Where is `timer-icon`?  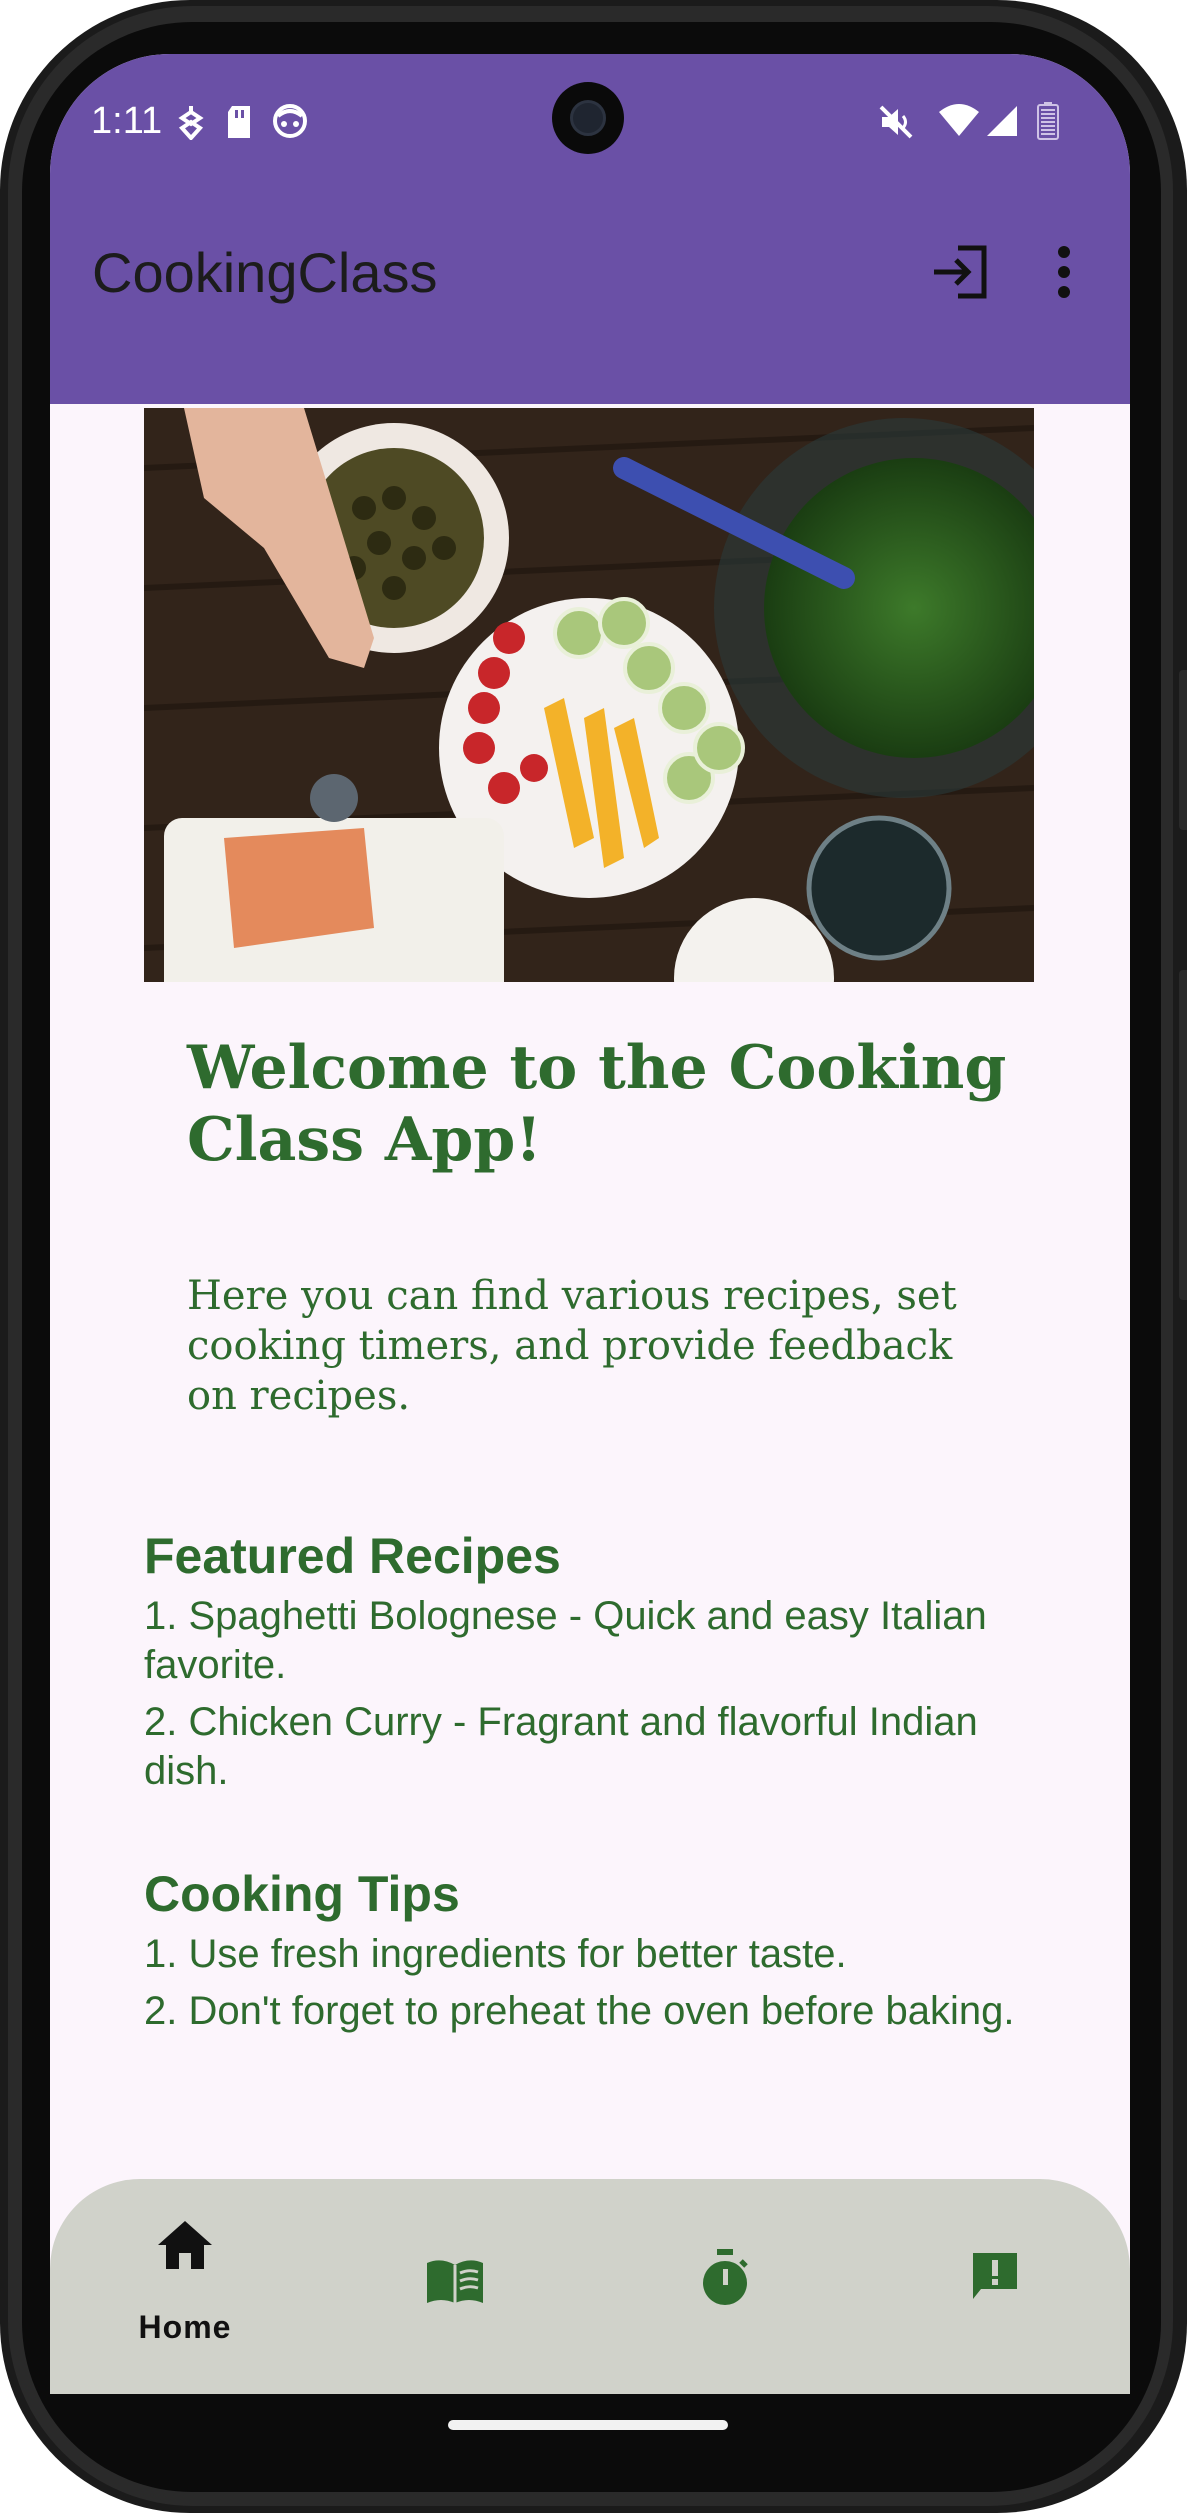 timer-icon is located at coordinates (725, 2277).